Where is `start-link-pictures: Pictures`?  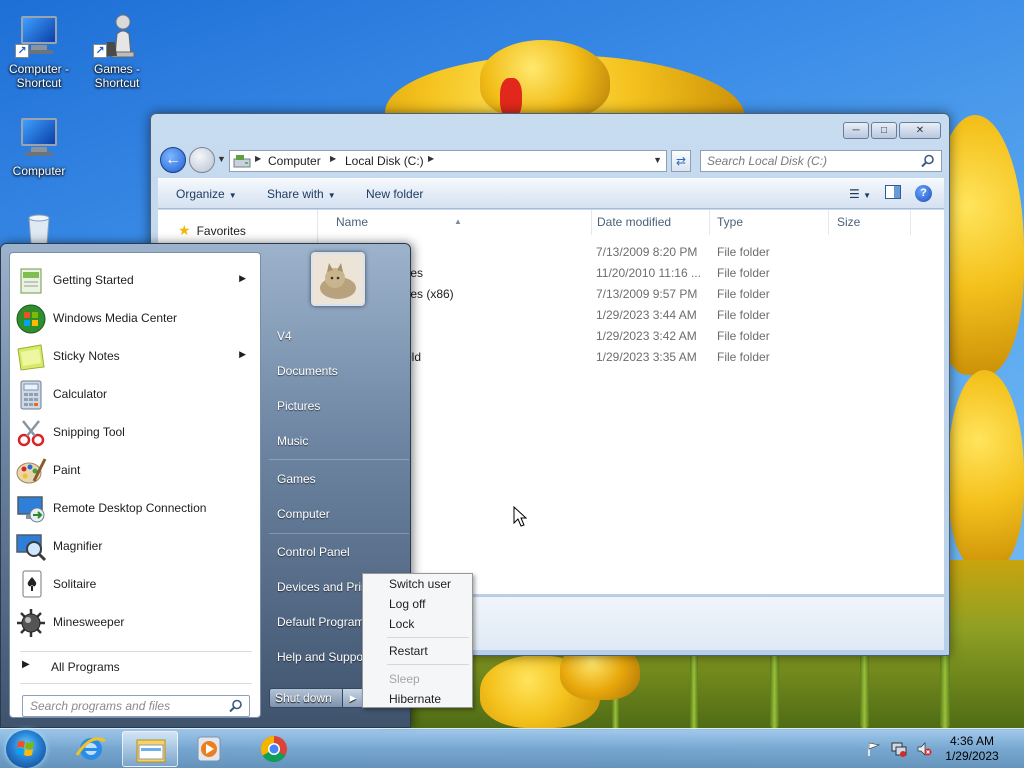
start-link-pictures: Pictures is located at coordinates (298, 406).